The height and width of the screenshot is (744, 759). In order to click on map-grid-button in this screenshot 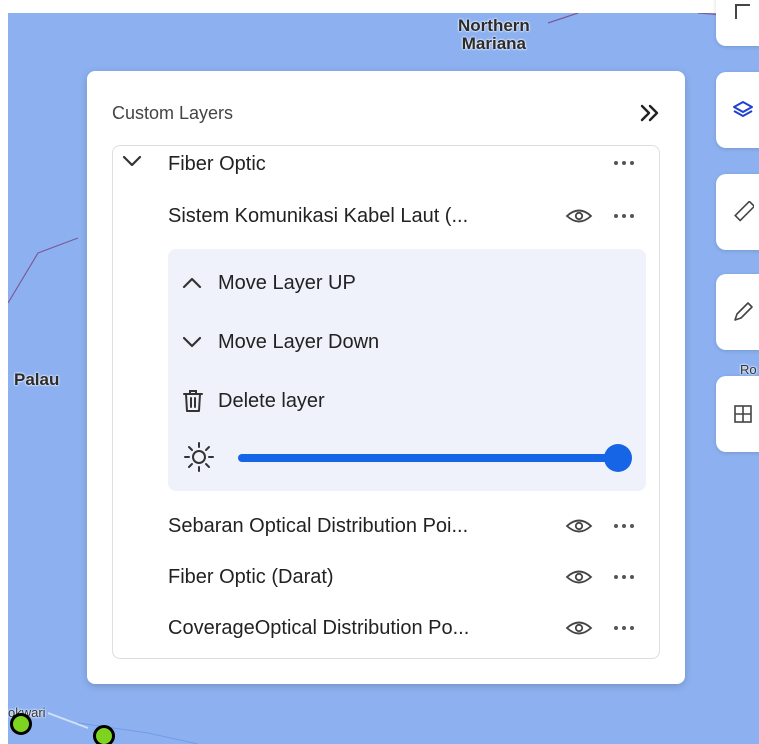, I will do `click(737, 414)`.